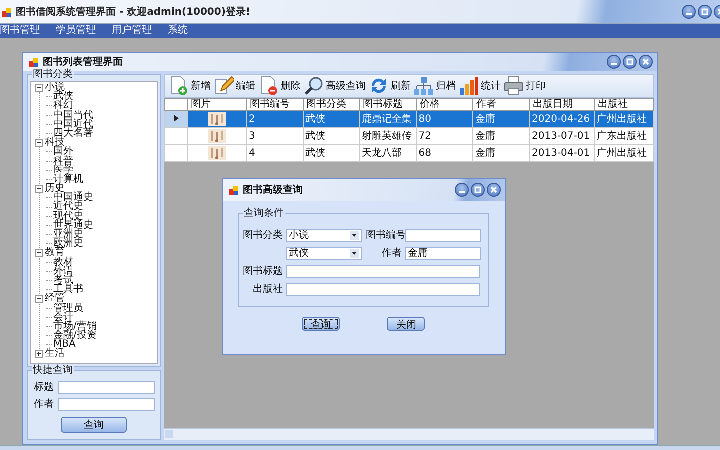 The height and width of the screenshot is (450, 720). Describe the element at coordinates (388, 104) in the screenshot. I see `column-header: 图书标题` at that location.